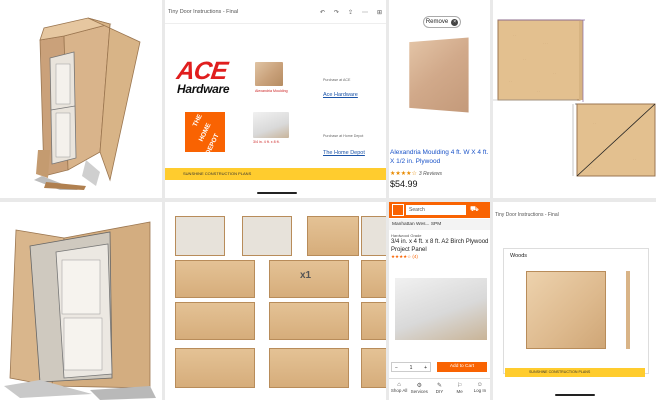 The image size is (656, 400). I want to click on search-input: Search, so click(436, 210).